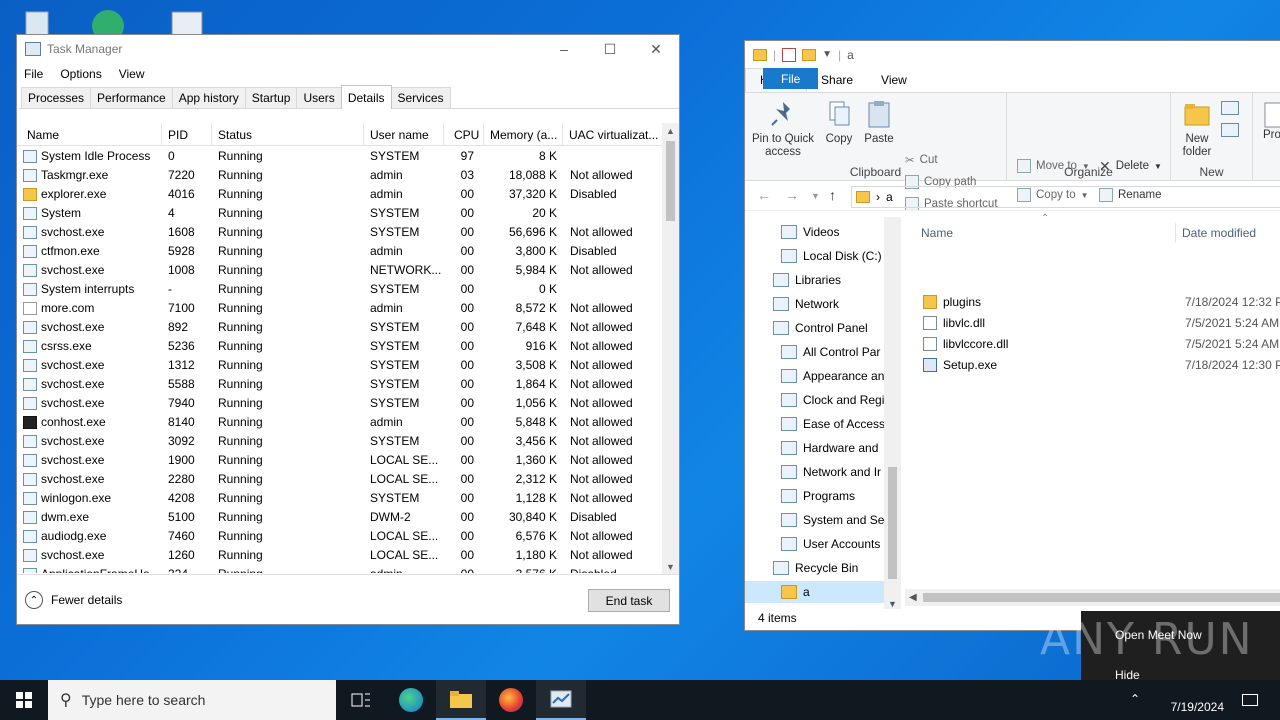  Describe the element at coordinates (24, 700) in the screenshot. I see `start-button` at that location.